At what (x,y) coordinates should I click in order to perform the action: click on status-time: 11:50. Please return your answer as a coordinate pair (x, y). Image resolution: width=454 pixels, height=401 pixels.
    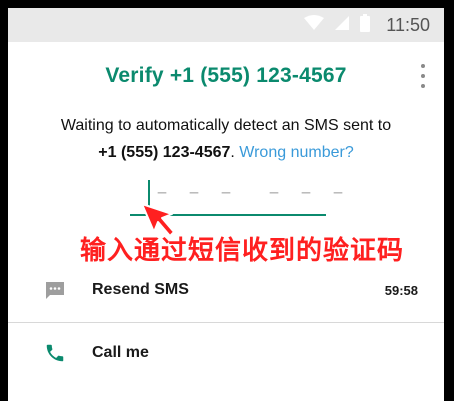
    Looking at the image, I should click on (408, 24).